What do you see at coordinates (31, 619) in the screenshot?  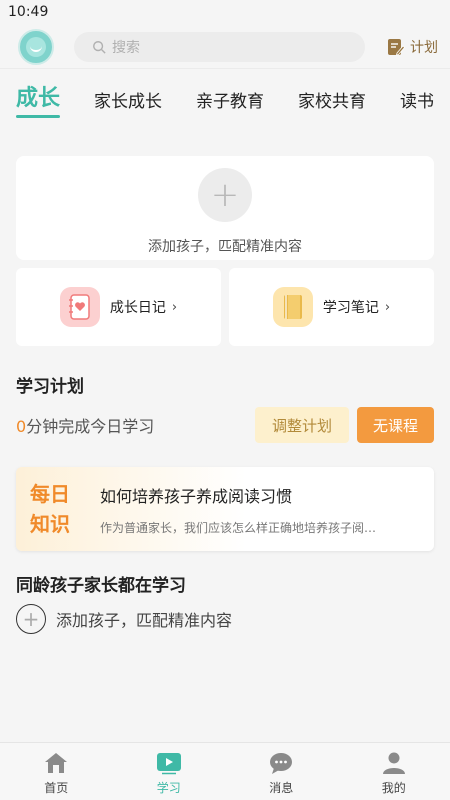 I see `plus-circle-icon: +` at bounding box center [31, 619].